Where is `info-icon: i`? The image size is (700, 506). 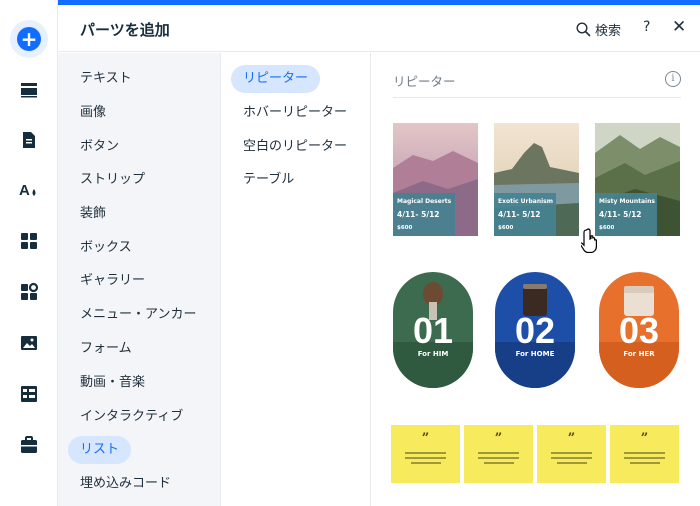
info-icon: i is located at coordinates (673, 79).